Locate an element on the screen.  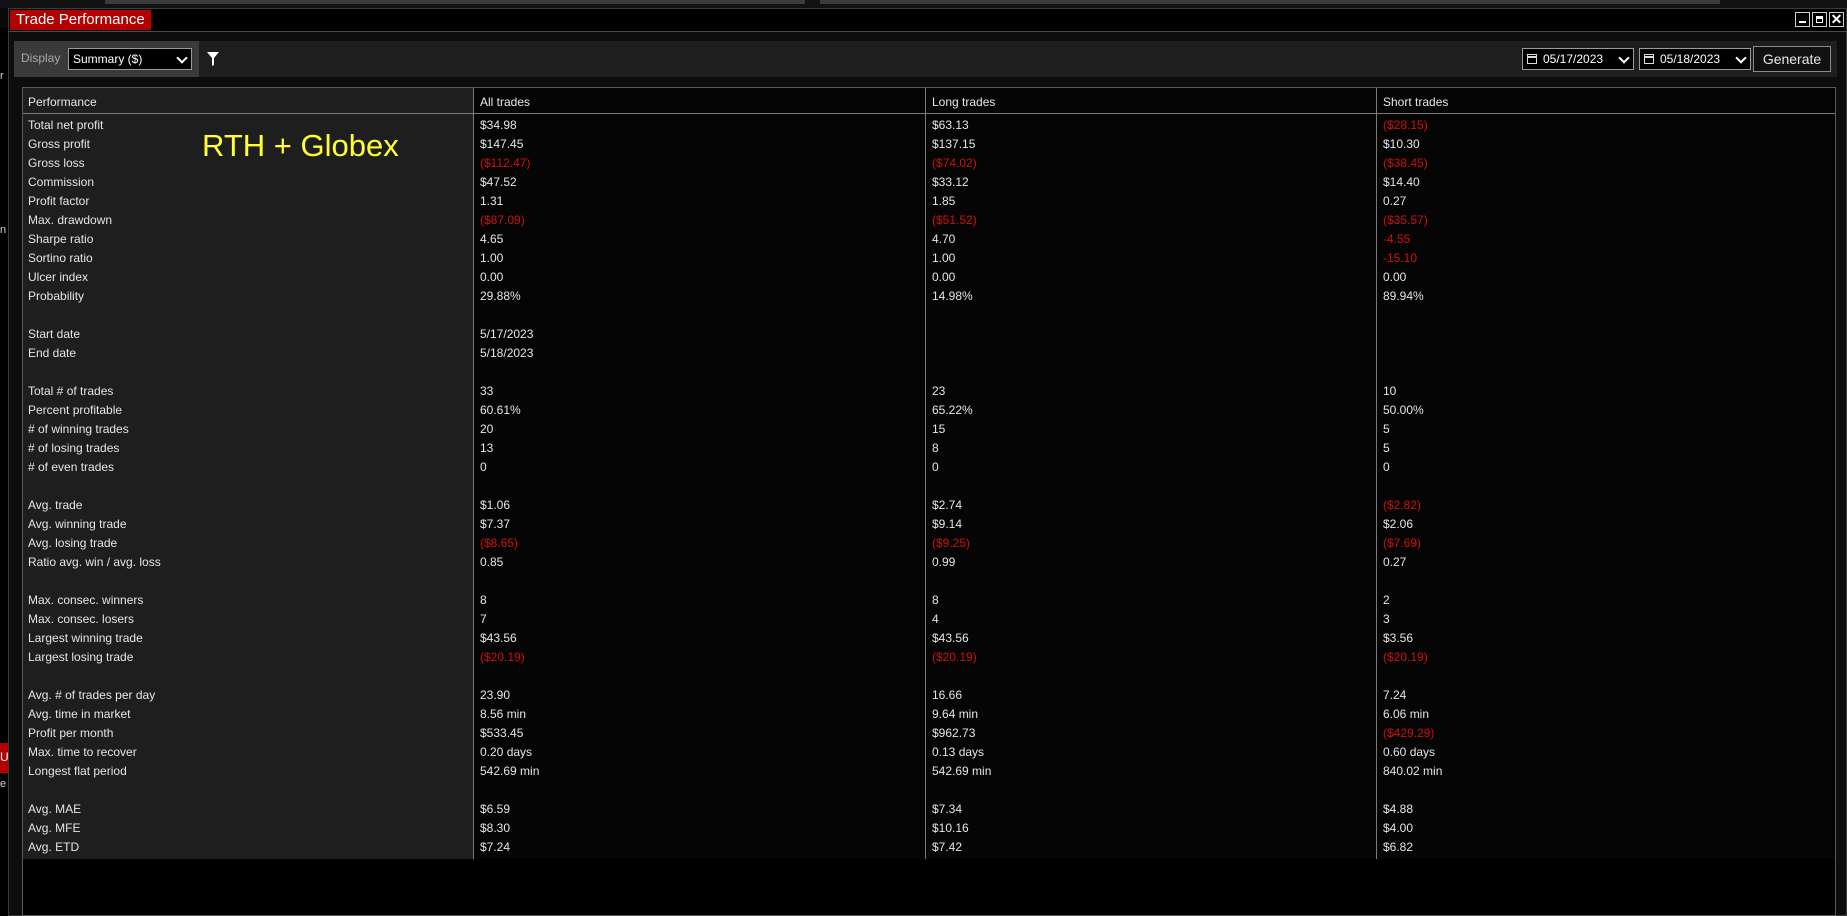
table-row: Ratio avg. win / avg. loss 0.85 0.99 0.27 is located at coordinates (929, 562).